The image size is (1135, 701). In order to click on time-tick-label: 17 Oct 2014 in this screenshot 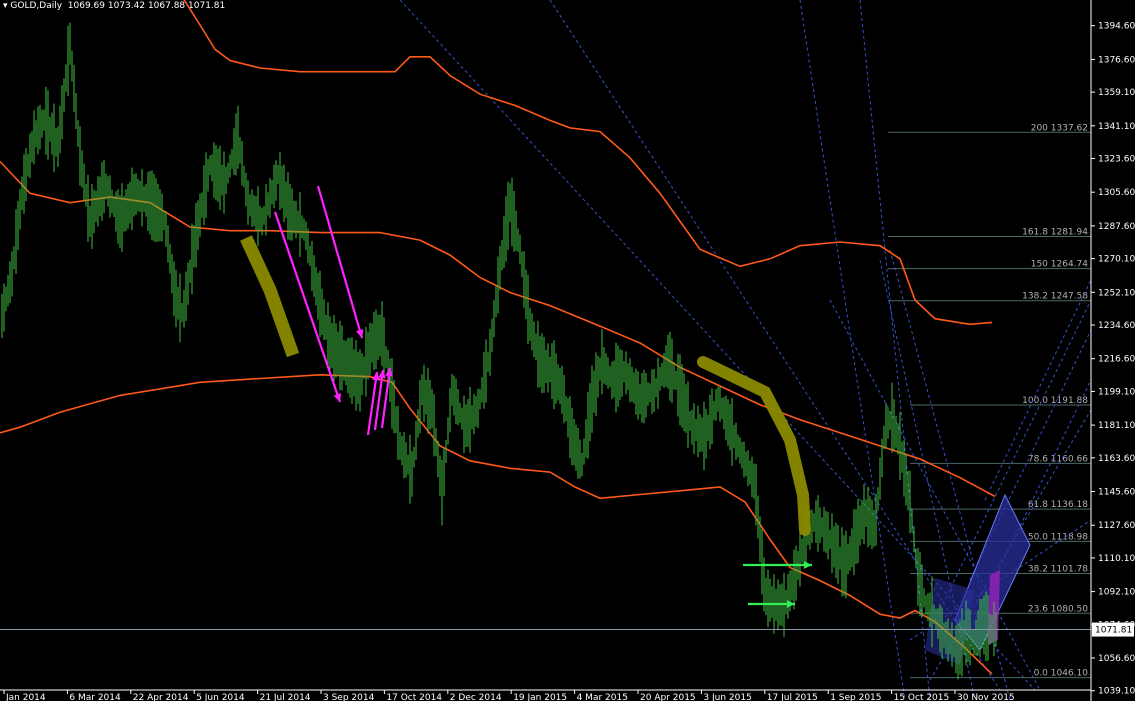, I will do `click(414, 697)`.